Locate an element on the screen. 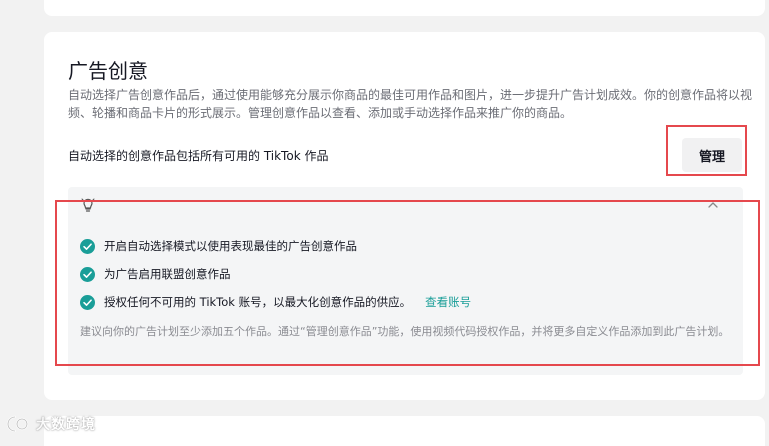 The width and height of the screenshot is (769, 446). tip-item: 授权任何不可用的 TikTok 账号，以最大化创意作品的供应。 查看账号 is located at coordinates (275, 302).